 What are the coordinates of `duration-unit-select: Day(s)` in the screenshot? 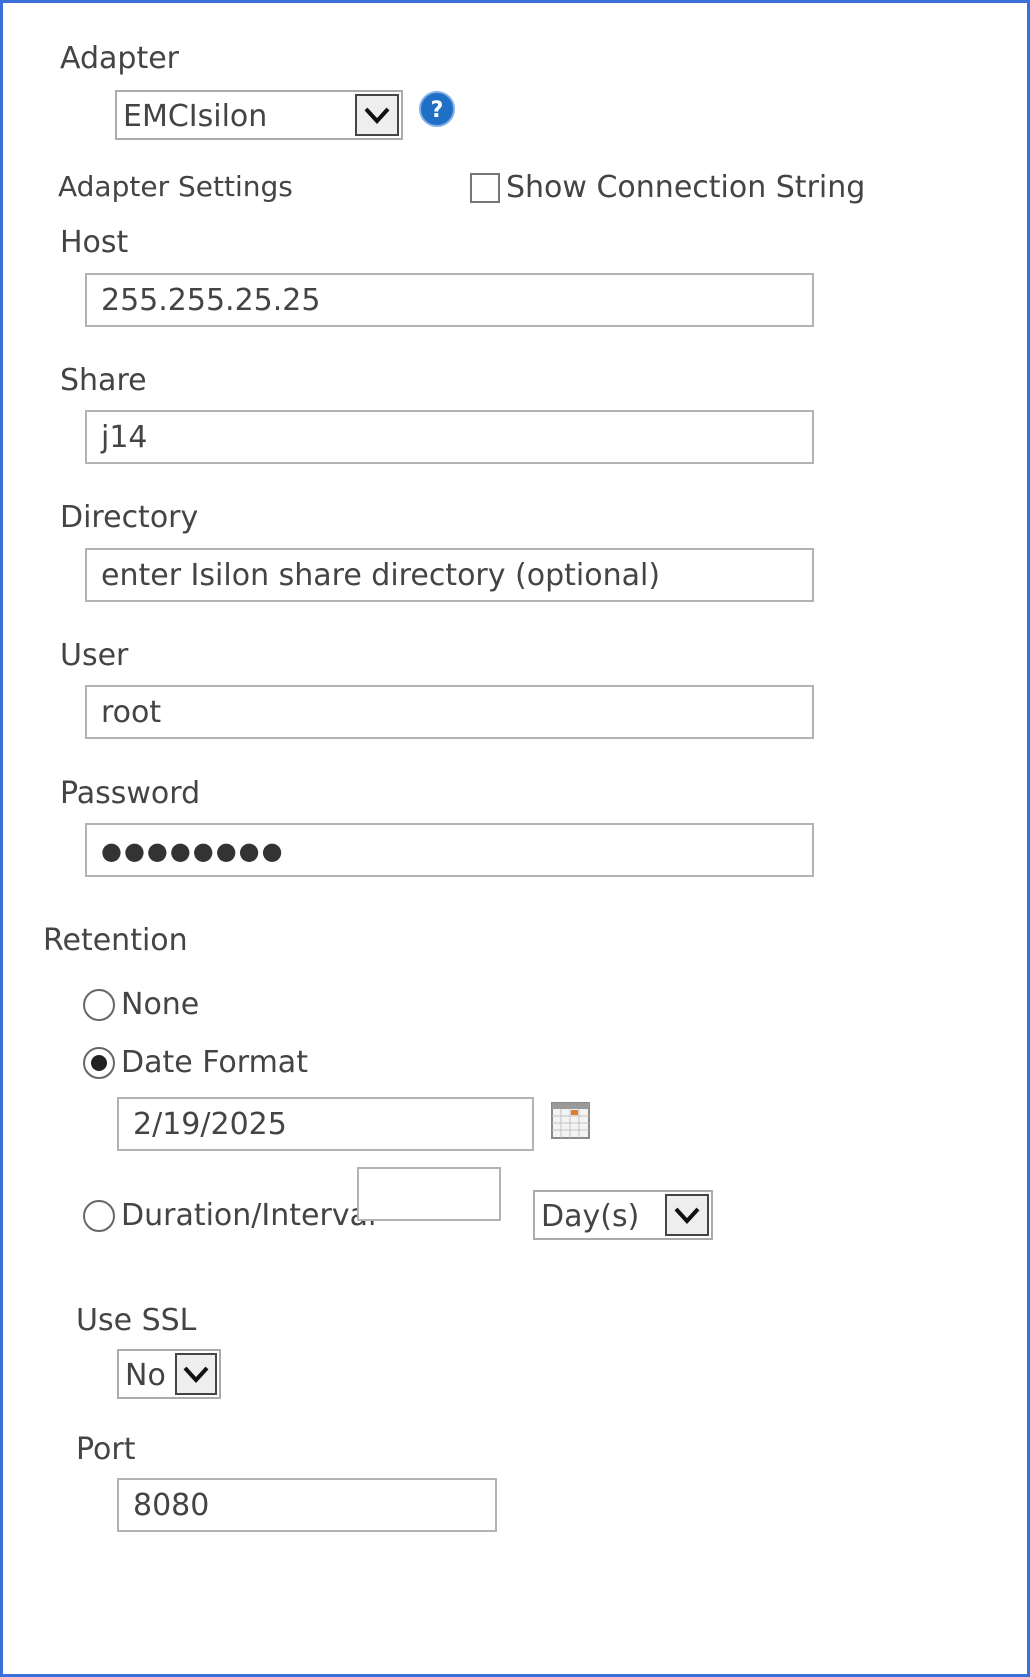 It's located at (623, 1215).